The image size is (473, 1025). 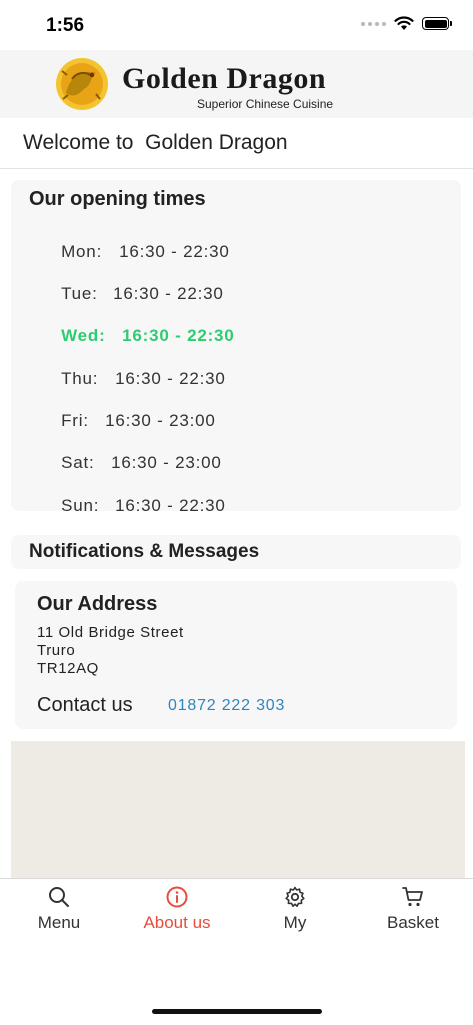 What do you see at coordinates (373, 23) in the screenshot?
I see `signal-icon` at bounding box center [373, 23].